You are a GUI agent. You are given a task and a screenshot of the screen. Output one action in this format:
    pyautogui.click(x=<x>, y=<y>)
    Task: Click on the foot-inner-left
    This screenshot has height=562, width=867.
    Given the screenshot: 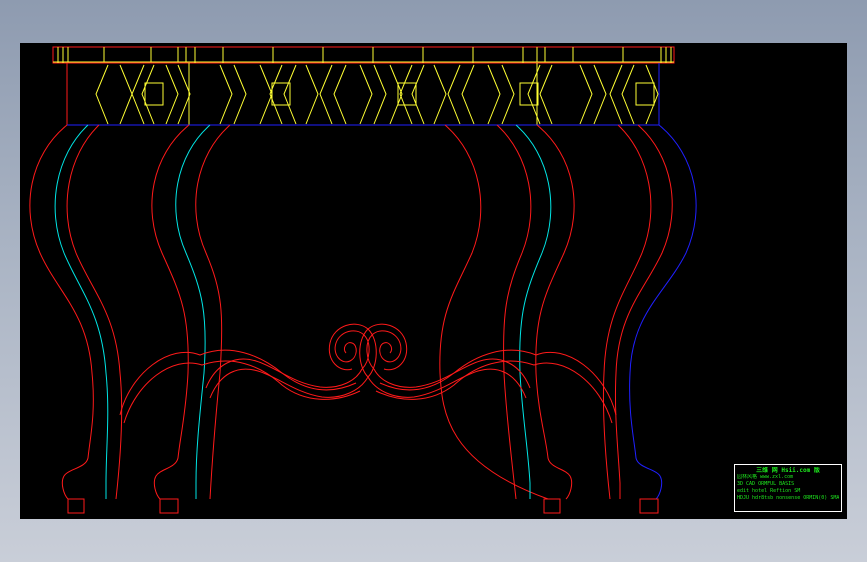 What is the action you would take?
    pyautogui.click(x=169, y=506)
    